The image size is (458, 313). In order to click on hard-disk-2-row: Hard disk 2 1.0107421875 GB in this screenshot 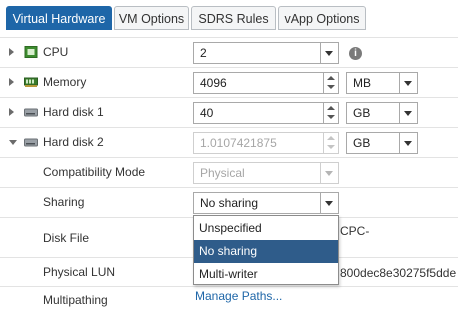, I will do `click(229, 142)`.